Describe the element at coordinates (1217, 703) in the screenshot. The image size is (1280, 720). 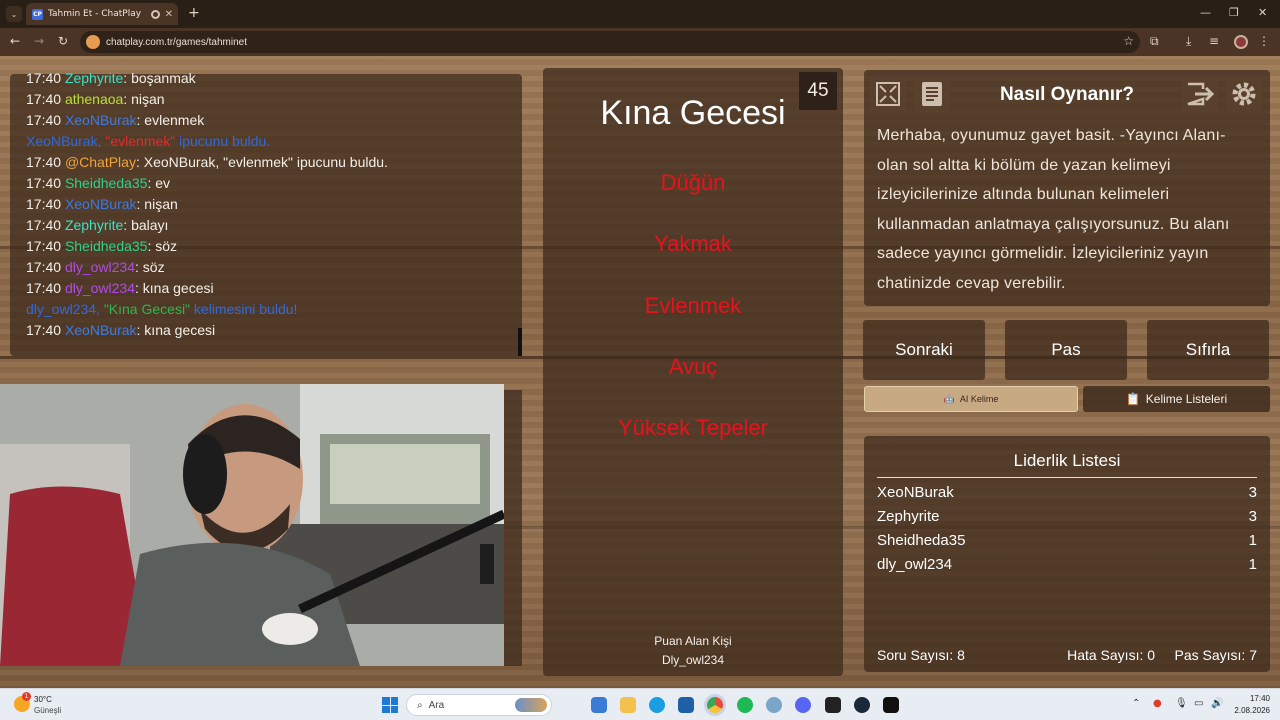
I see `volume-icon: 🔊` at that location.